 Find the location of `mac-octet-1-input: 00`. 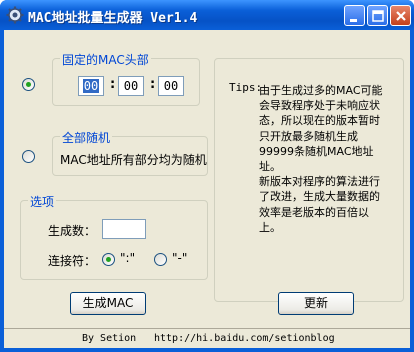

mac-octet-1-input: 00 is located at coordinates (91, 86).